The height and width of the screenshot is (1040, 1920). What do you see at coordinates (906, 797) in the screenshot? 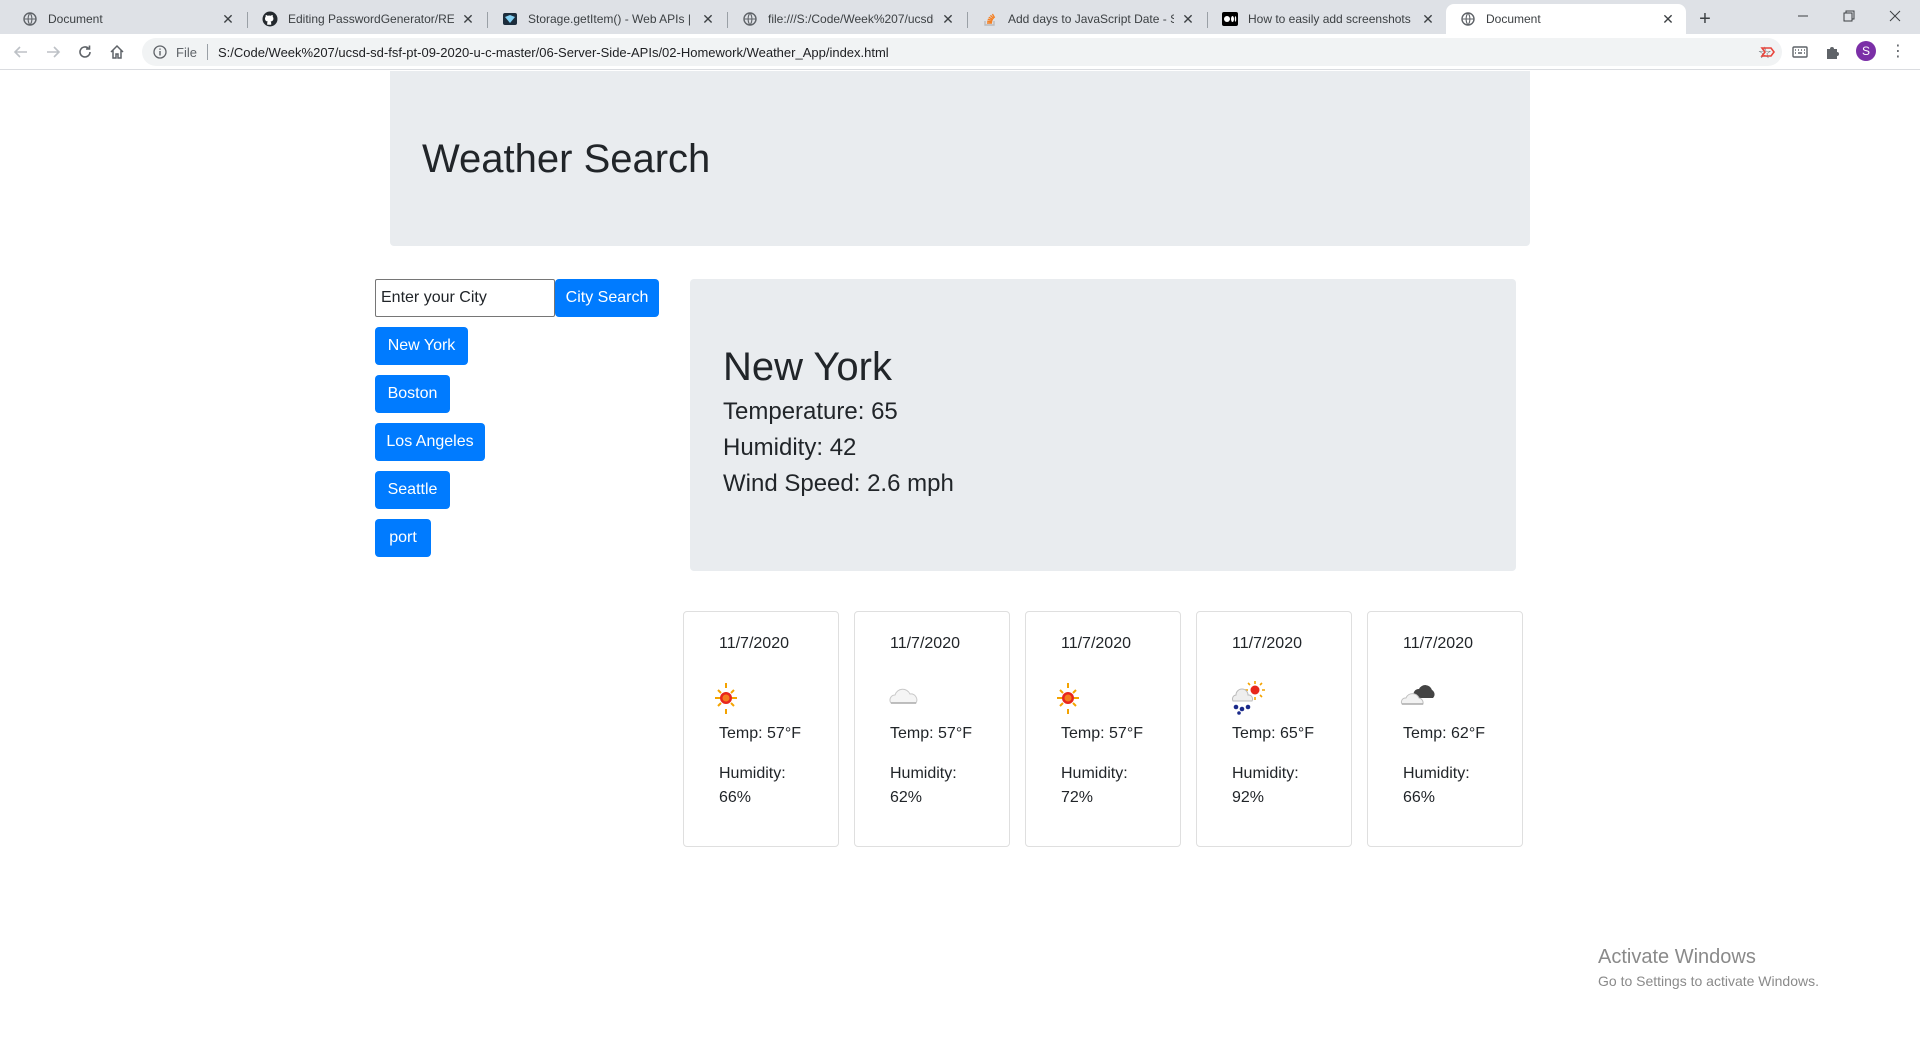
I see `forecast-humidity-value: 62%` at bounding box center [906, 797].